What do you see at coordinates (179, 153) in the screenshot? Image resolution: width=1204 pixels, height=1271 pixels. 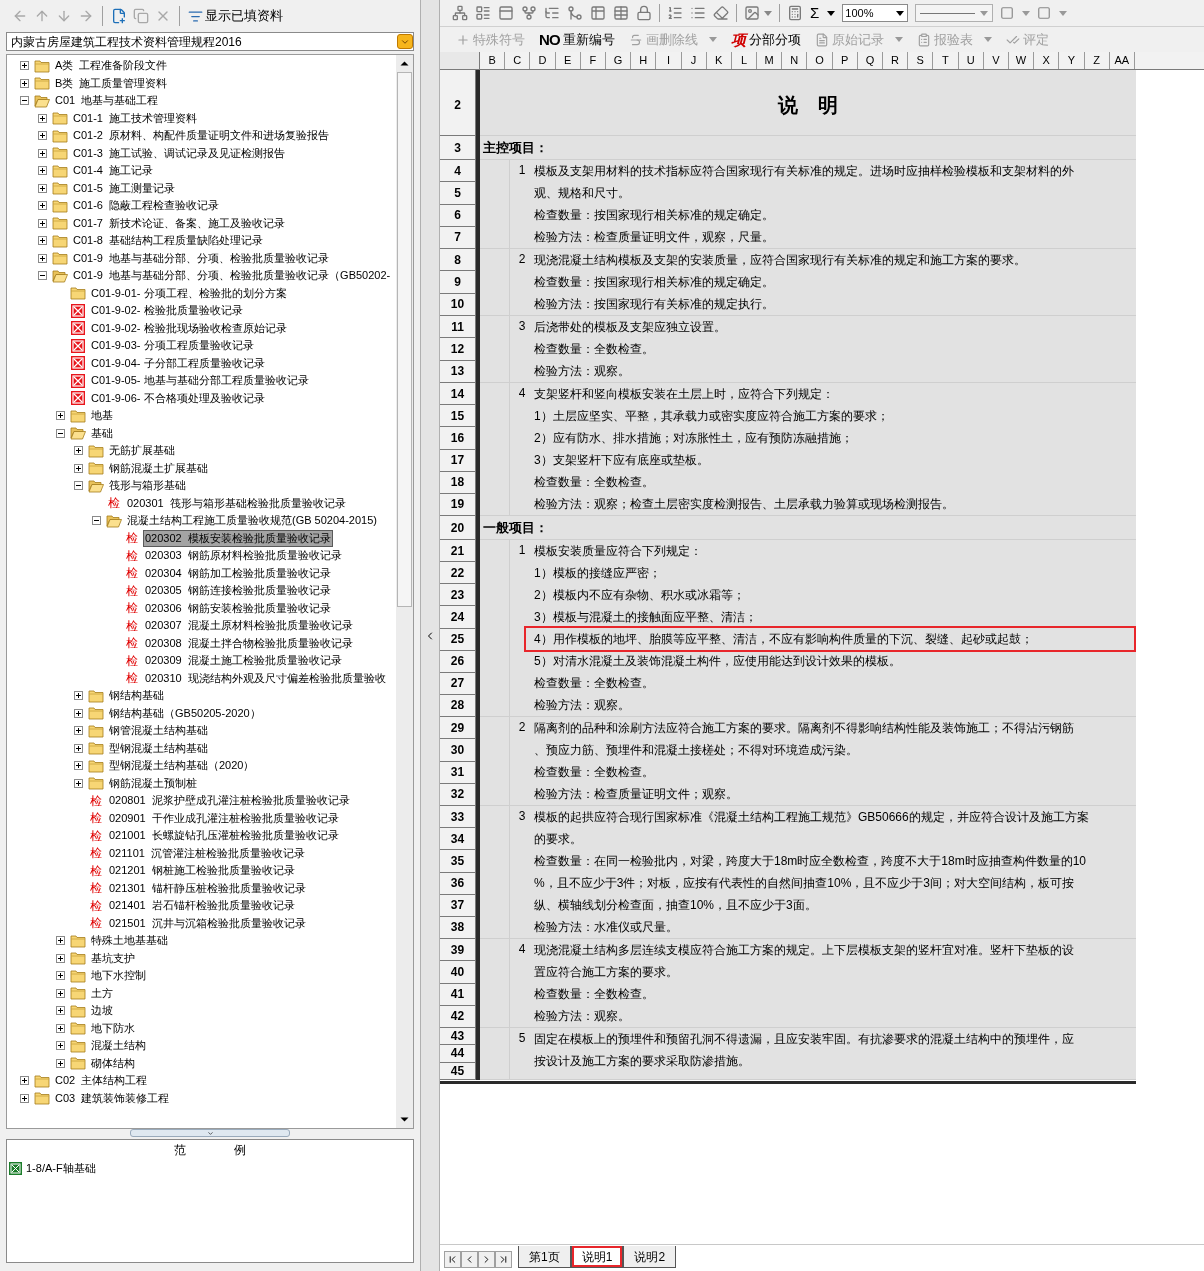 I see `tree-item: C01-3 施工试验、调试记录及见证检测报告` at bounding box center [179, 153].